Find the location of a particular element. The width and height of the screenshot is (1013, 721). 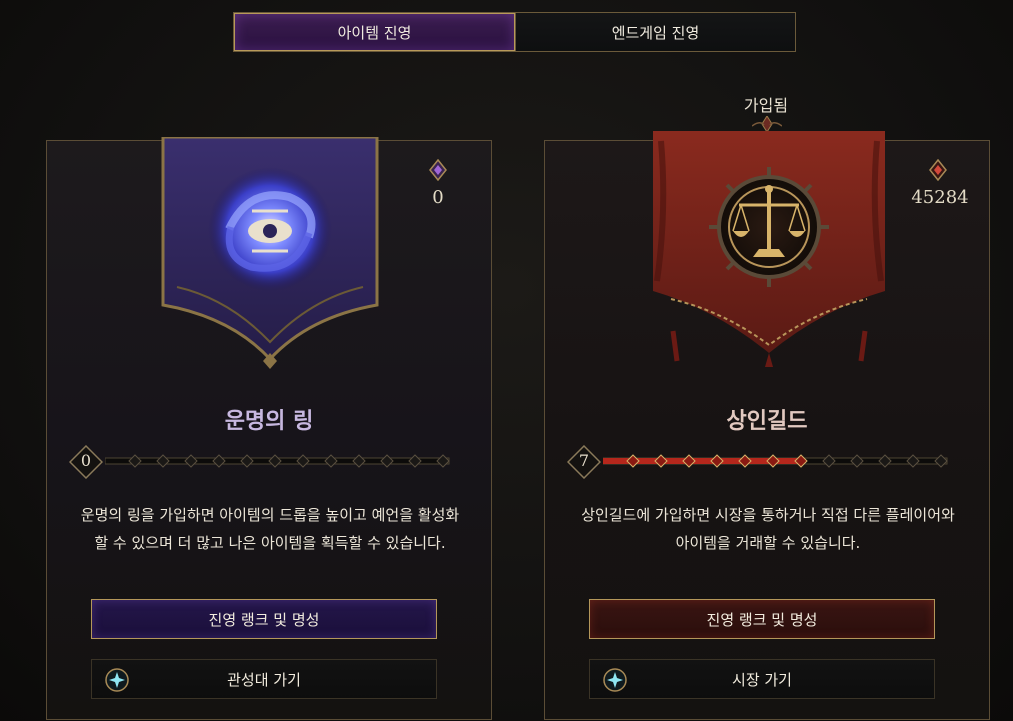

faction-tabs: 아이템 진영 엔드게임 진영 is located at coordinates (514, 32).